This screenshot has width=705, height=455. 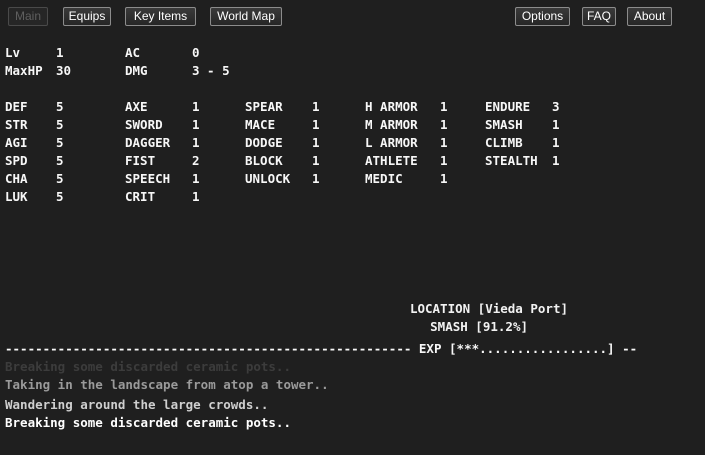 What do you see at coordinates (196, 52) in the screenshot?
I see `ac-value: 0` at bounding box center [196, 52].